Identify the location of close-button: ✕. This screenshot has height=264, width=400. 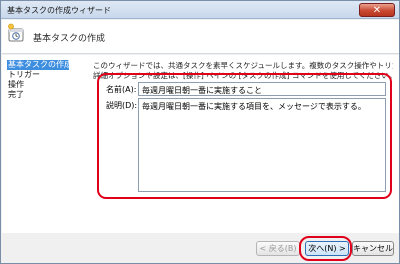
(377, 10).